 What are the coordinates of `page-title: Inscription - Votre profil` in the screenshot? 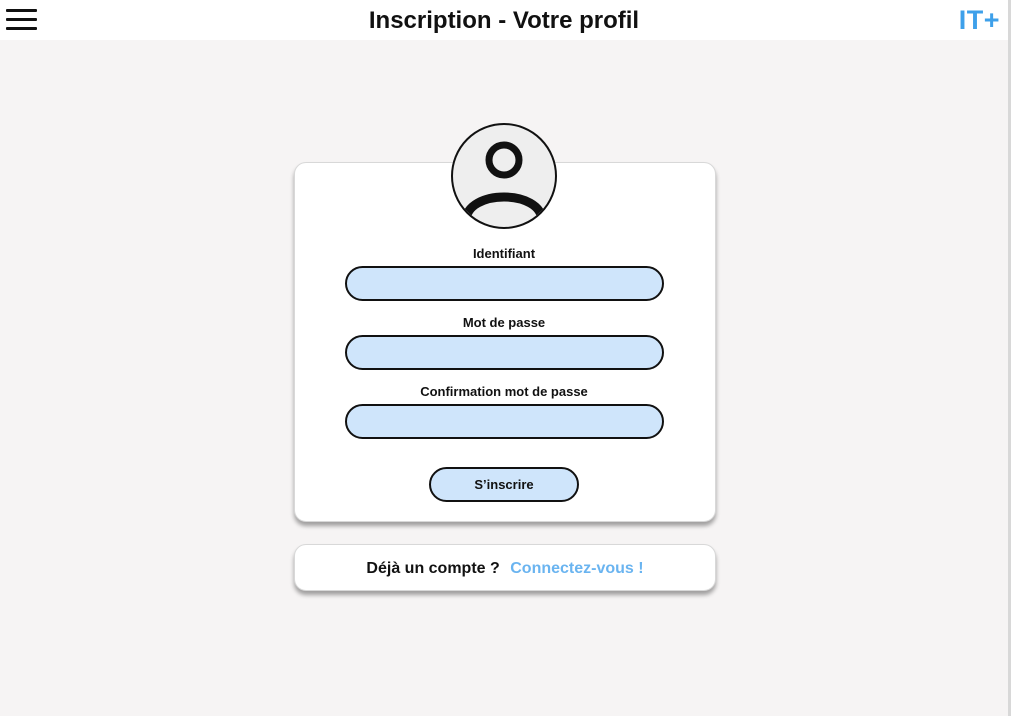 It's located at (504, 20).